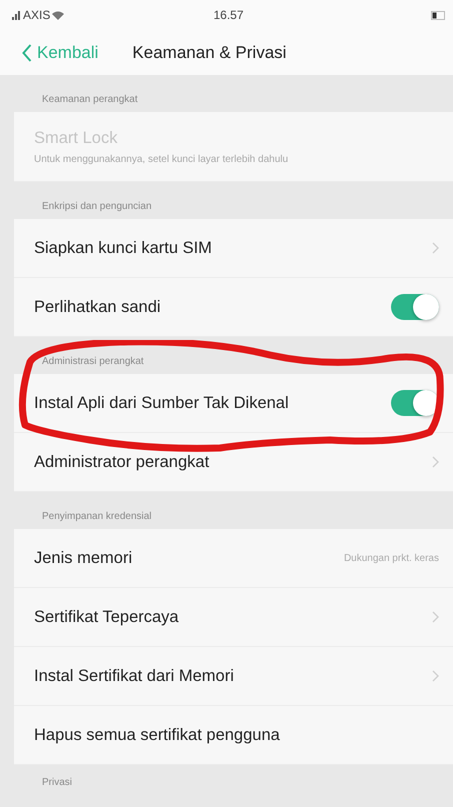 This screenshot has width=453, height=807. Describe the element at coordinates (36, 15) in the screenshot. I see `carrier-name: AXIS` at that location.